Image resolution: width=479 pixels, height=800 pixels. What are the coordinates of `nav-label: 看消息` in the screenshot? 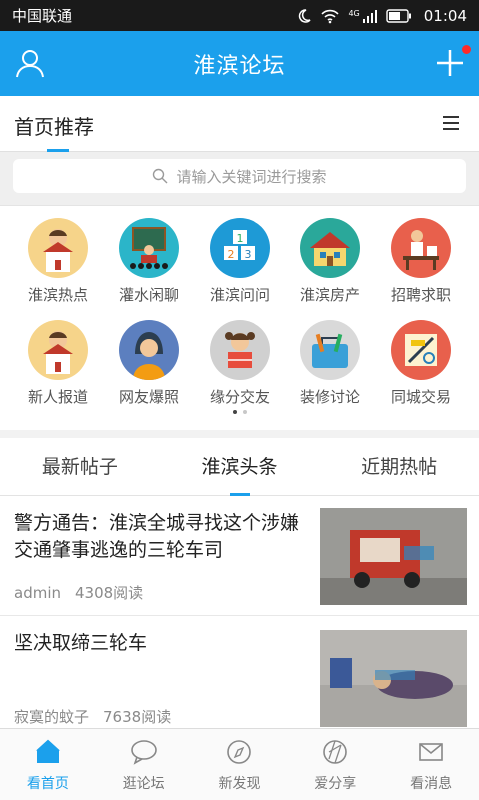 It's located at (431, 784).